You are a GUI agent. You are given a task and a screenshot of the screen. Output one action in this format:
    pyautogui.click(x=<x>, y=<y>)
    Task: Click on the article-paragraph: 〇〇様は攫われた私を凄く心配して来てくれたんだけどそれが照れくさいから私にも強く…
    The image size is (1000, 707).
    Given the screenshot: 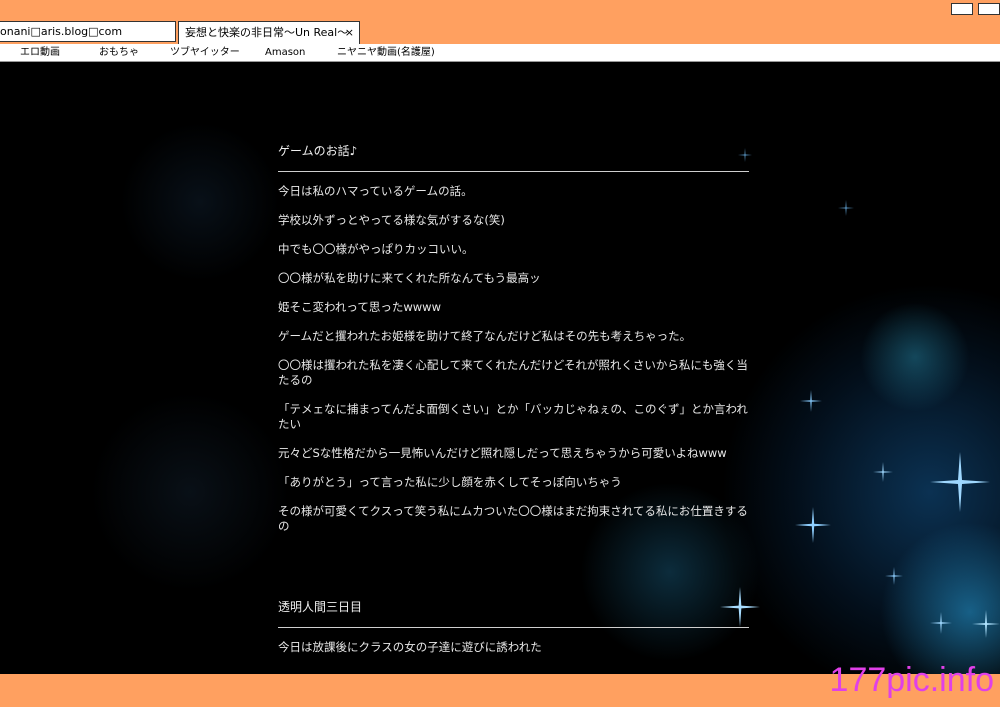 What is the action you would take?
    pyautogui.click(x=513, y=372)
    